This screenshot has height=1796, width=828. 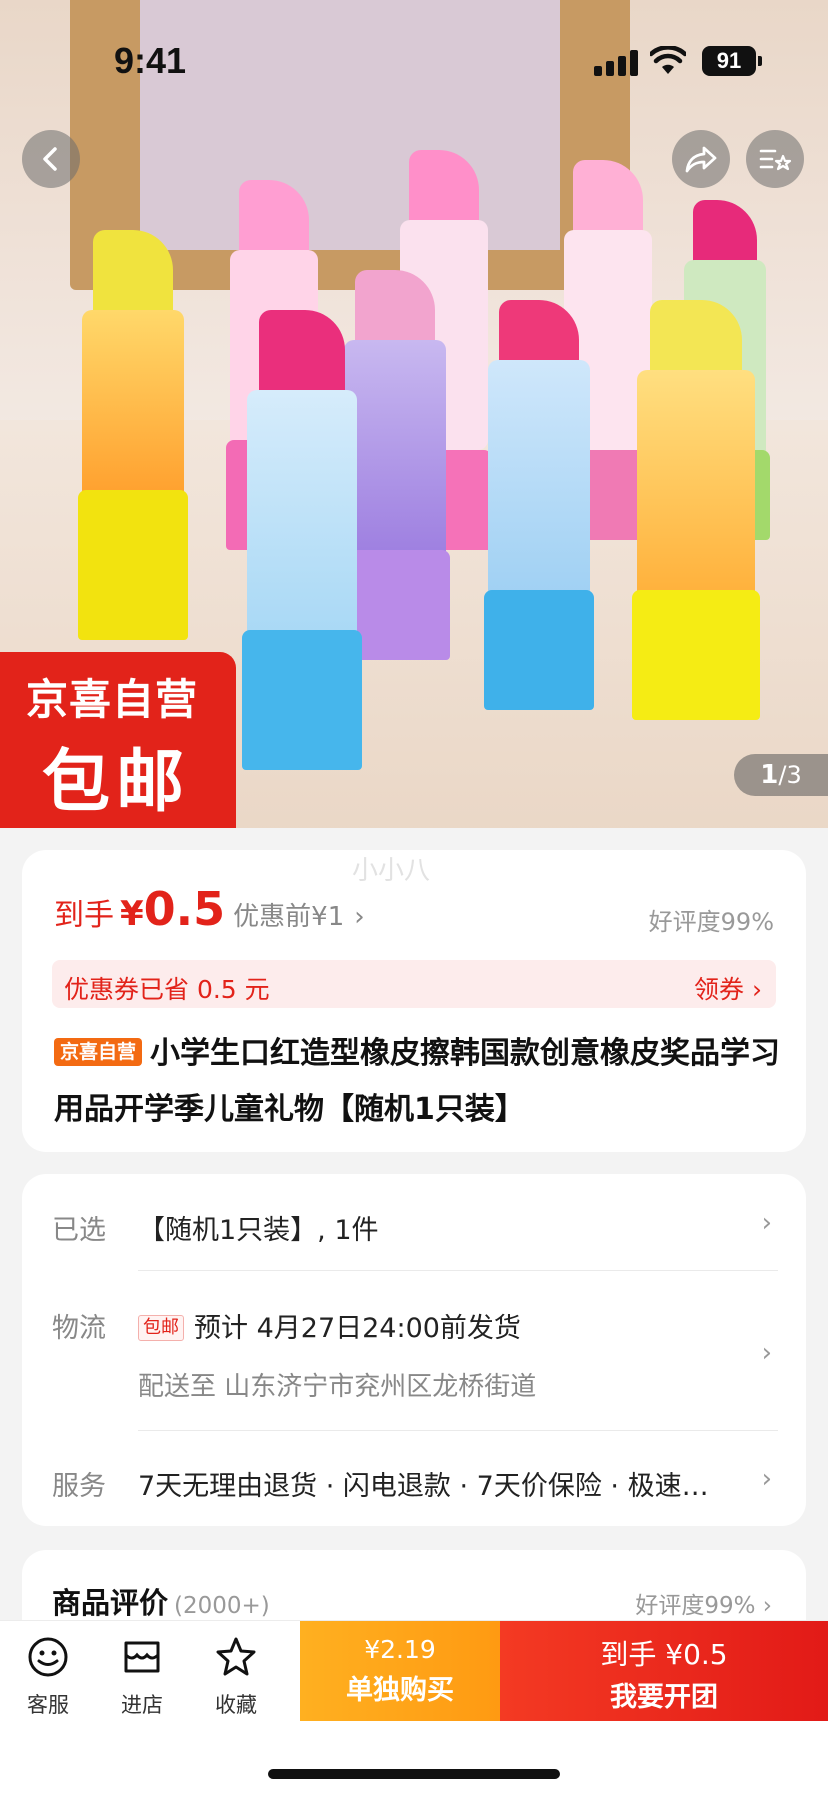 What do you see at coordinates (400, 1649) in the screenshot?
I see `buy-alone-price: ¥2.19` at bounding box center [400, 1649].